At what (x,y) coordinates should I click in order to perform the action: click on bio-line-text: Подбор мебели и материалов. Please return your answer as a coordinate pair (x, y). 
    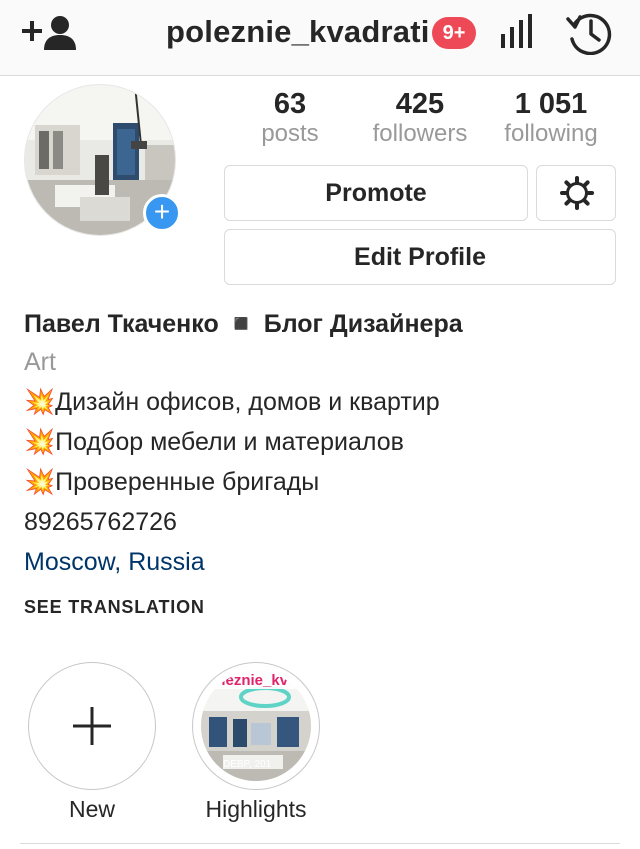
    Looking at the image, I should click on (229, 442).